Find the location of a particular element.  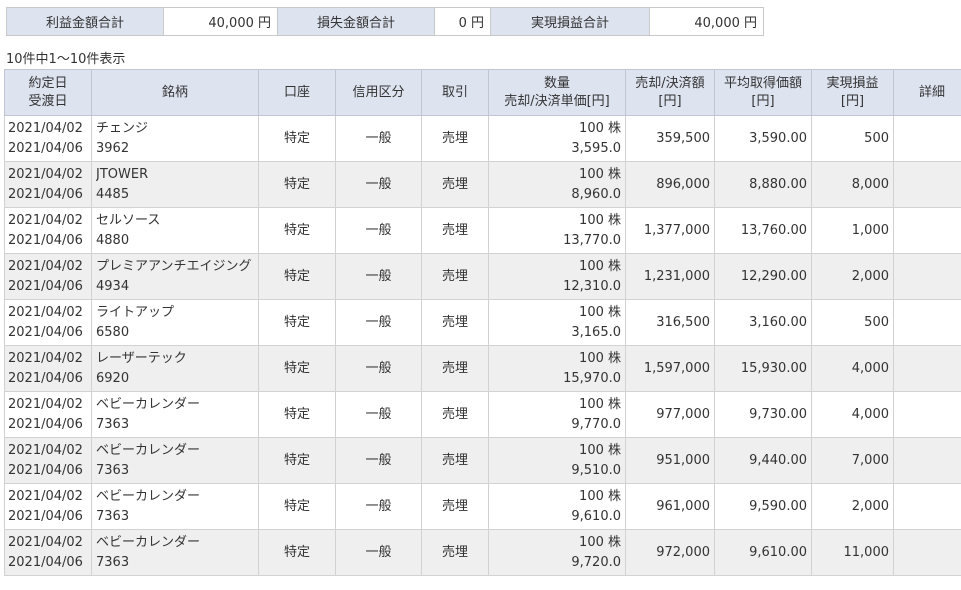

unit-price: 9,510.0 is located at coordinates (596, 470).